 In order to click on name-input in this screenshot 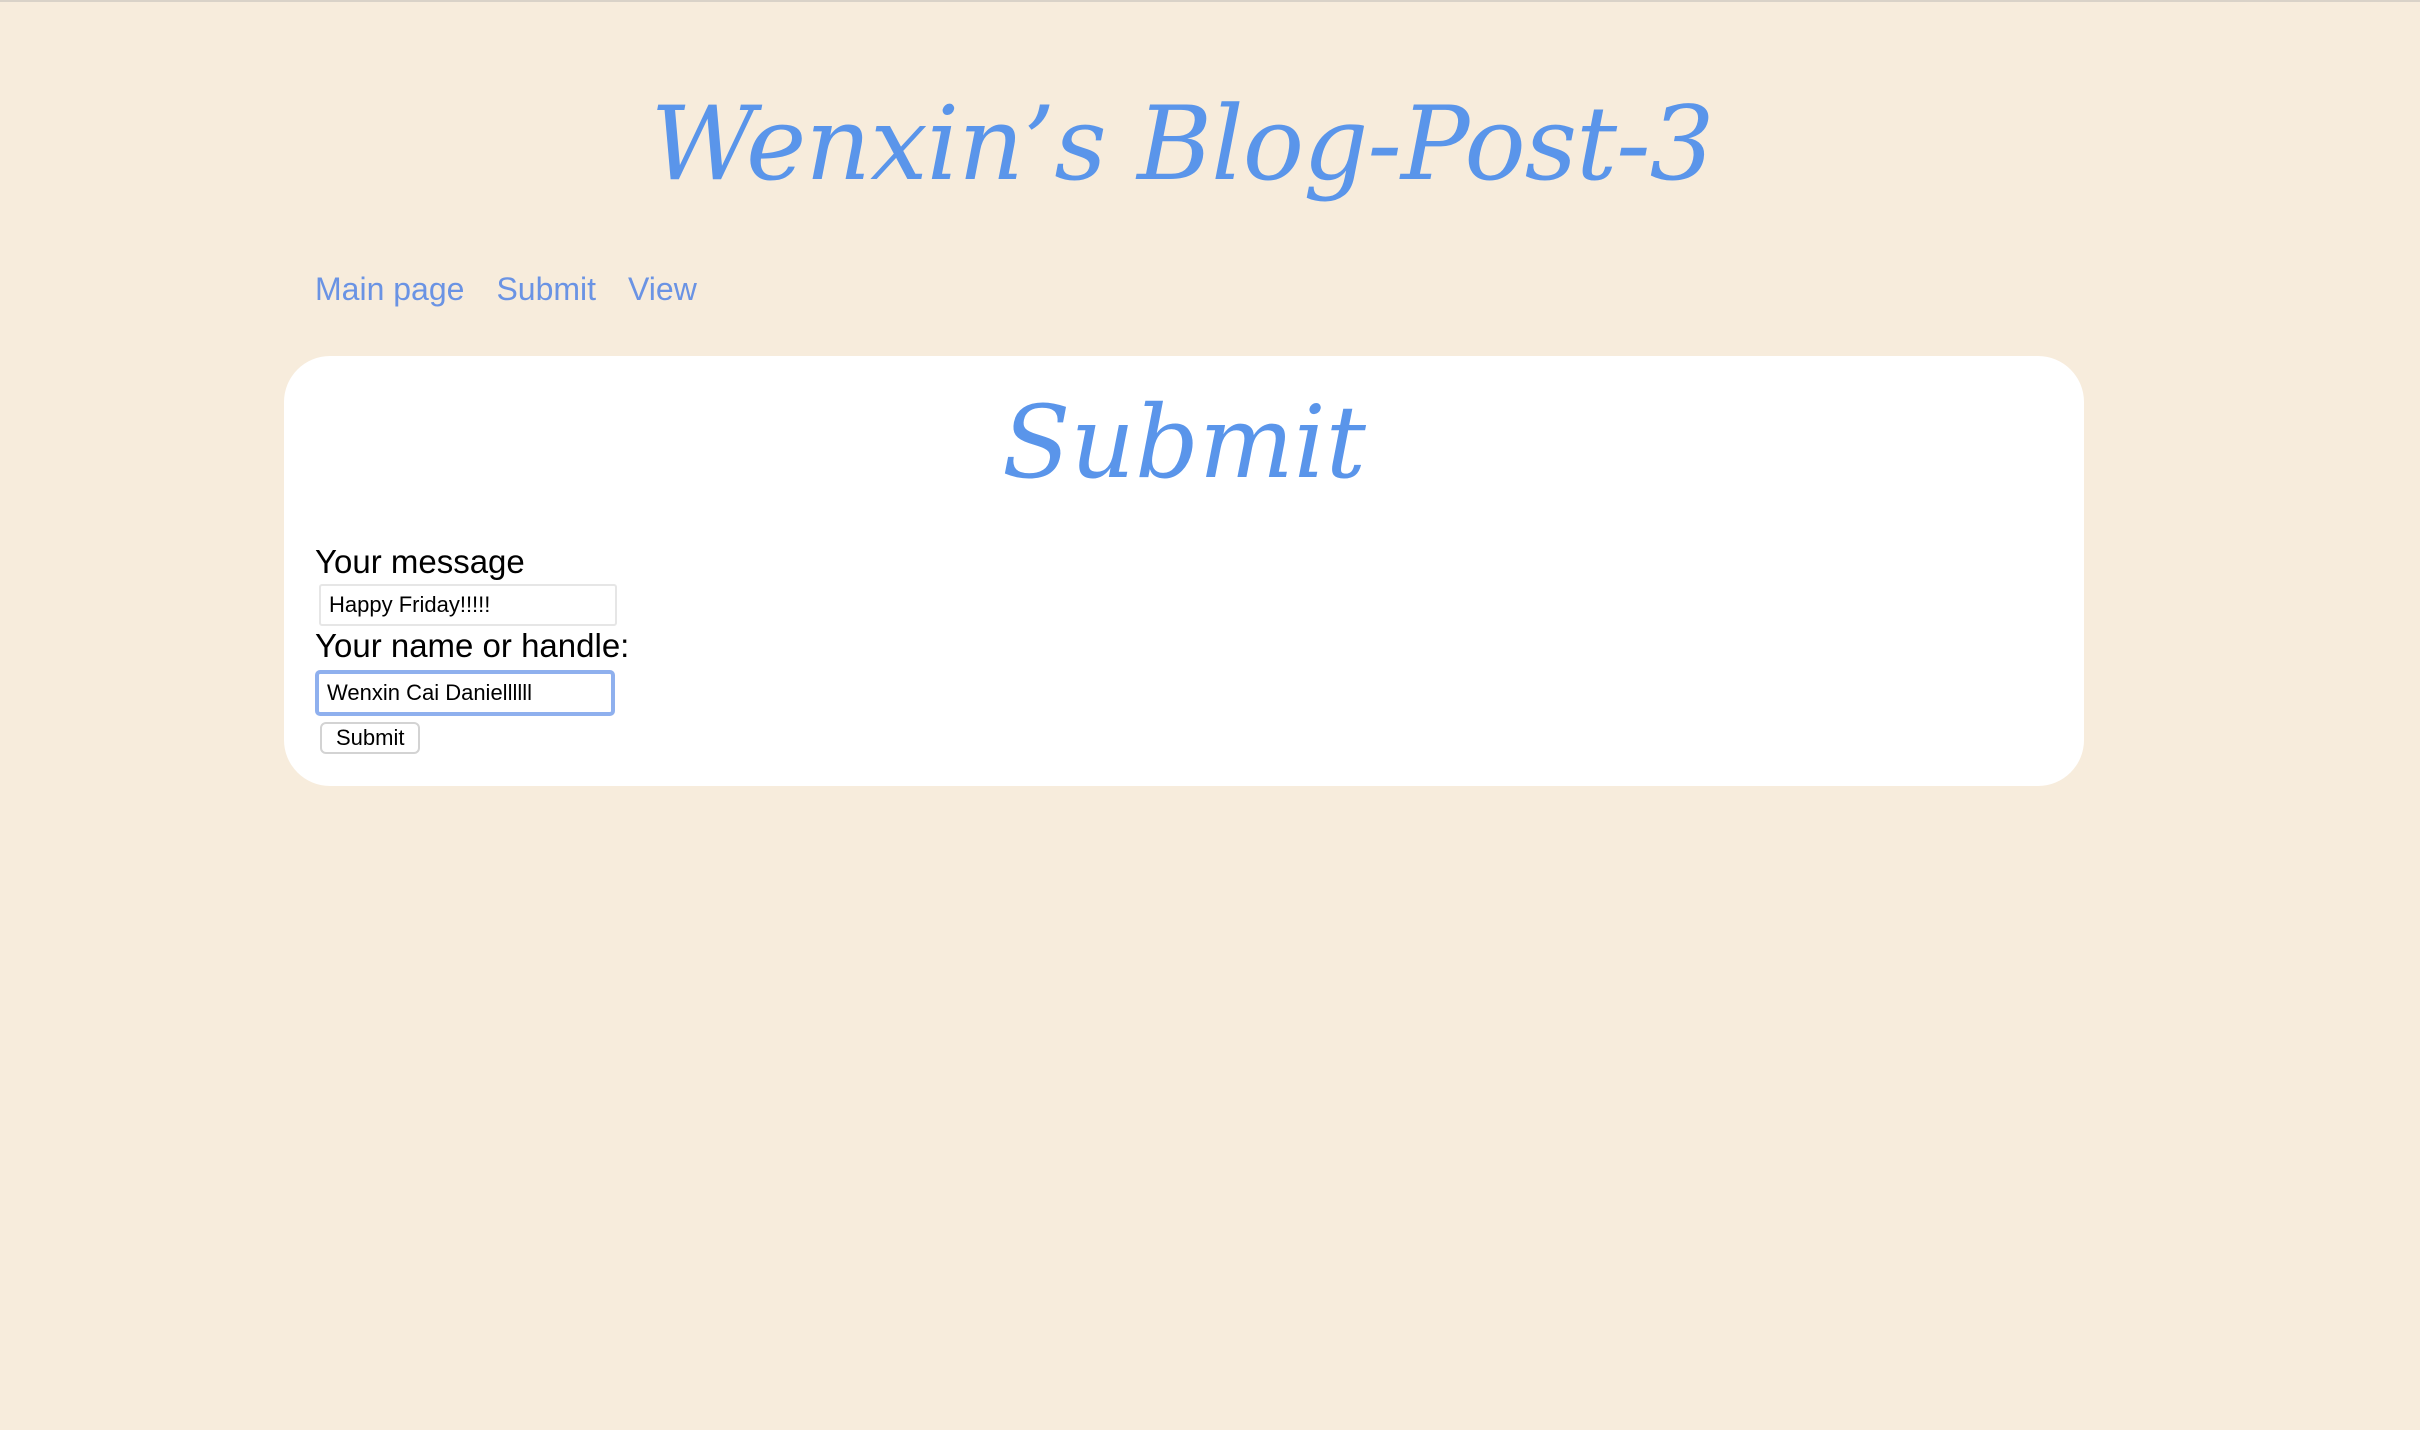, I will do `click(465, 693)`.